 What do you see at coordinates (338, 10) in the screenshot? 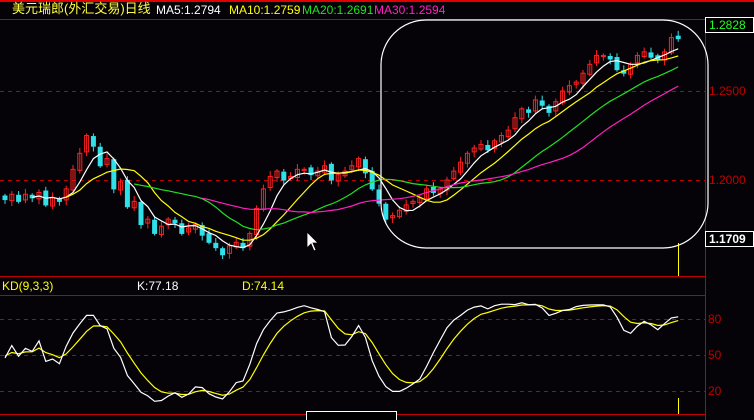
I see `ma20-label: MA20:1.2691` at bounding box center [338, 10].